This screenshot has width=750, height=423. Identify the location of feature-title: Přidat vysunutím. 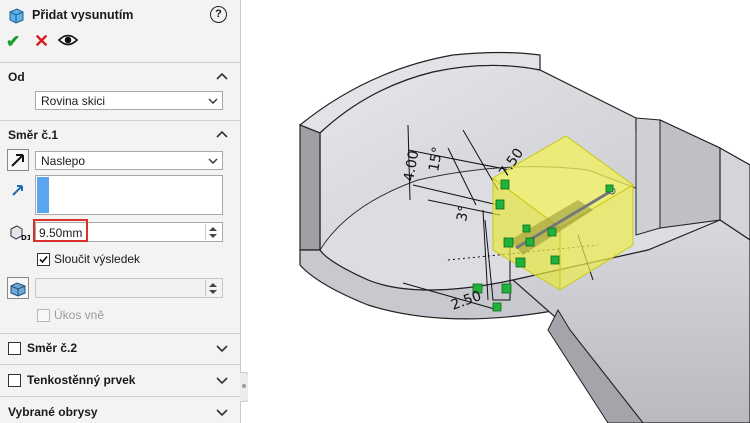
(83, 15).